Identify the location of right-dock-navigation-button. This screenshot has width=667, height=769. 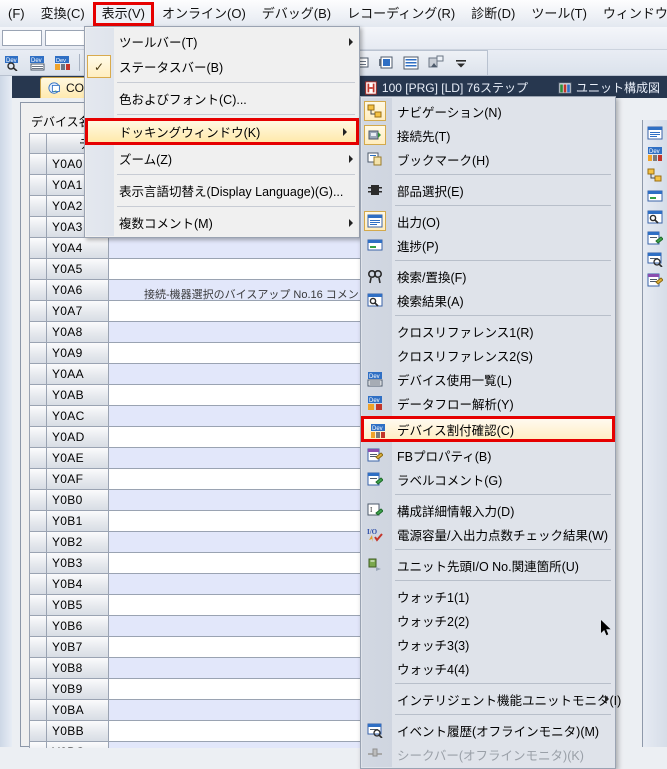
(655, 175).